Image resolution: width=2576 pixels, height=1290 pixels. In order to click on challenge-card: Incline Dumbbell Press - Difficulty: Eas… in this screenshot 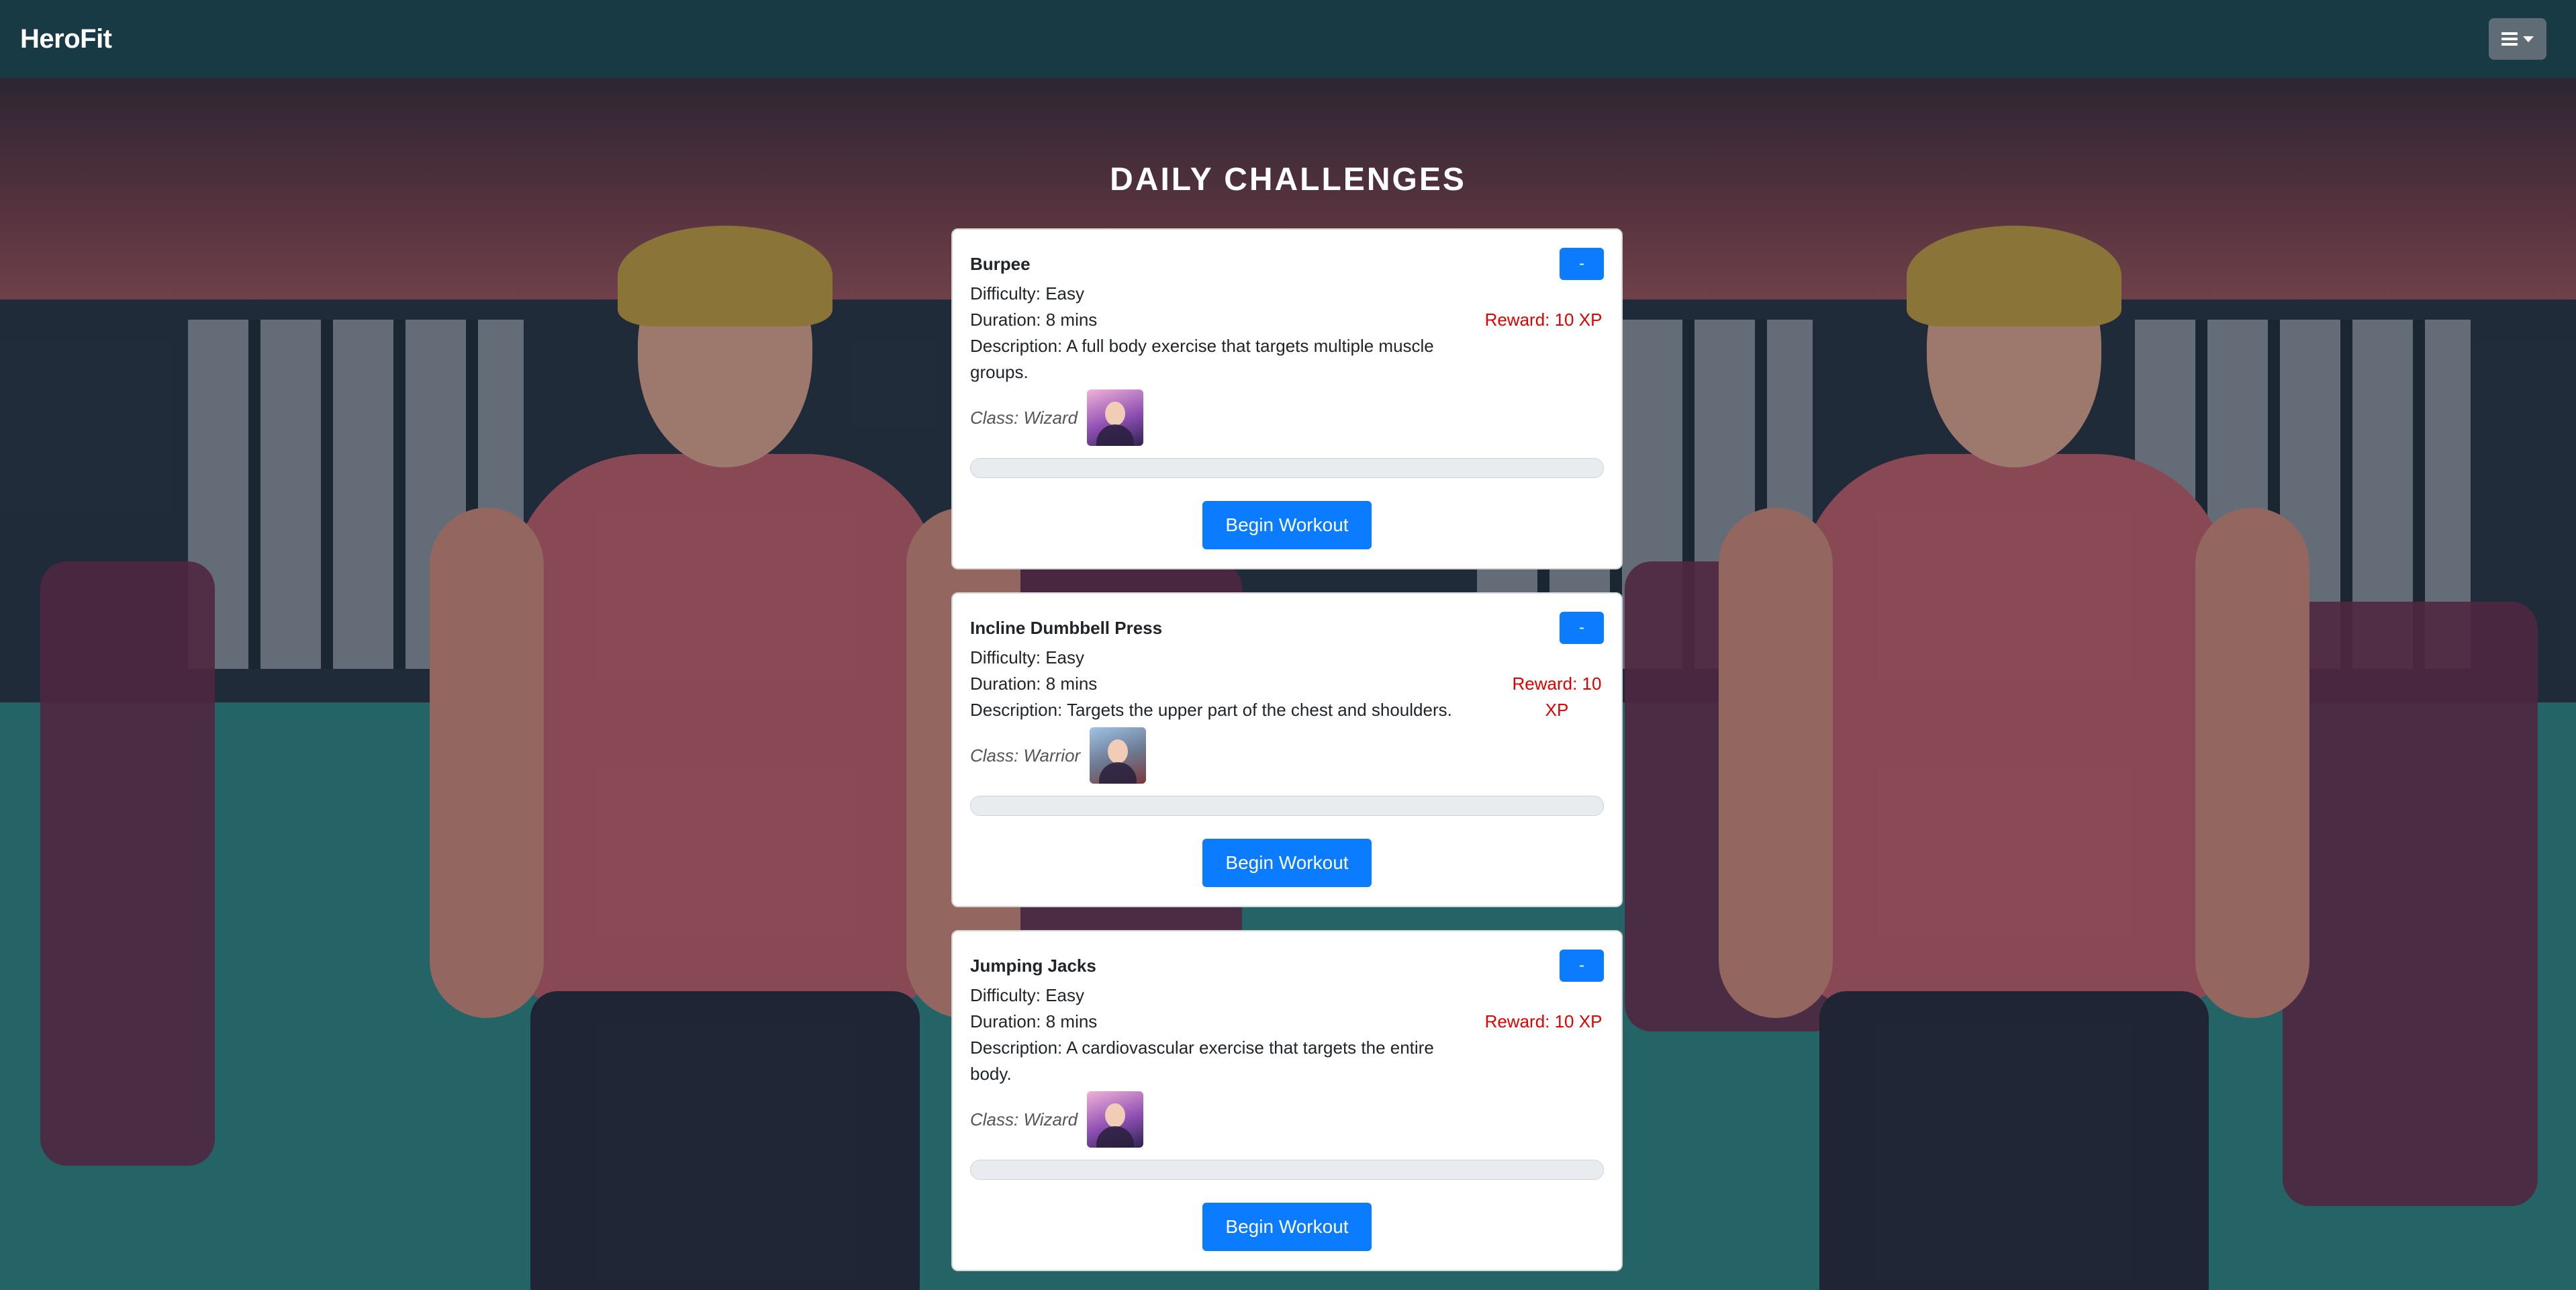, I will do `click(1287, 749)`.